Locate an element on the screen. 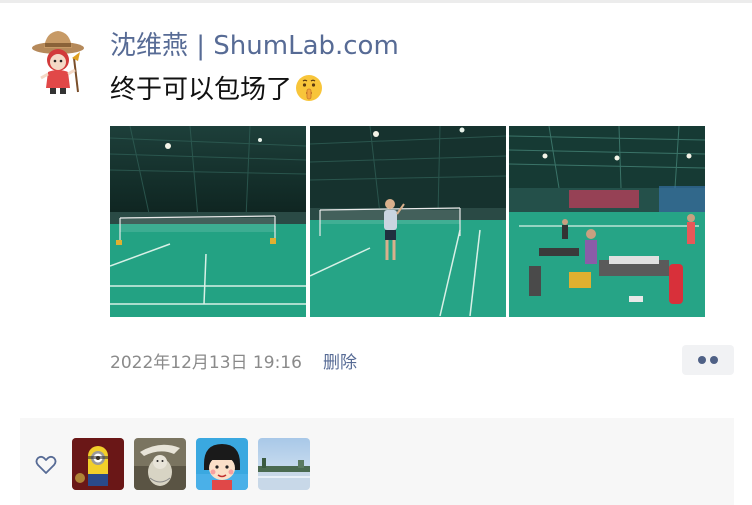  more-options-button is located at coordinates (708, 360).